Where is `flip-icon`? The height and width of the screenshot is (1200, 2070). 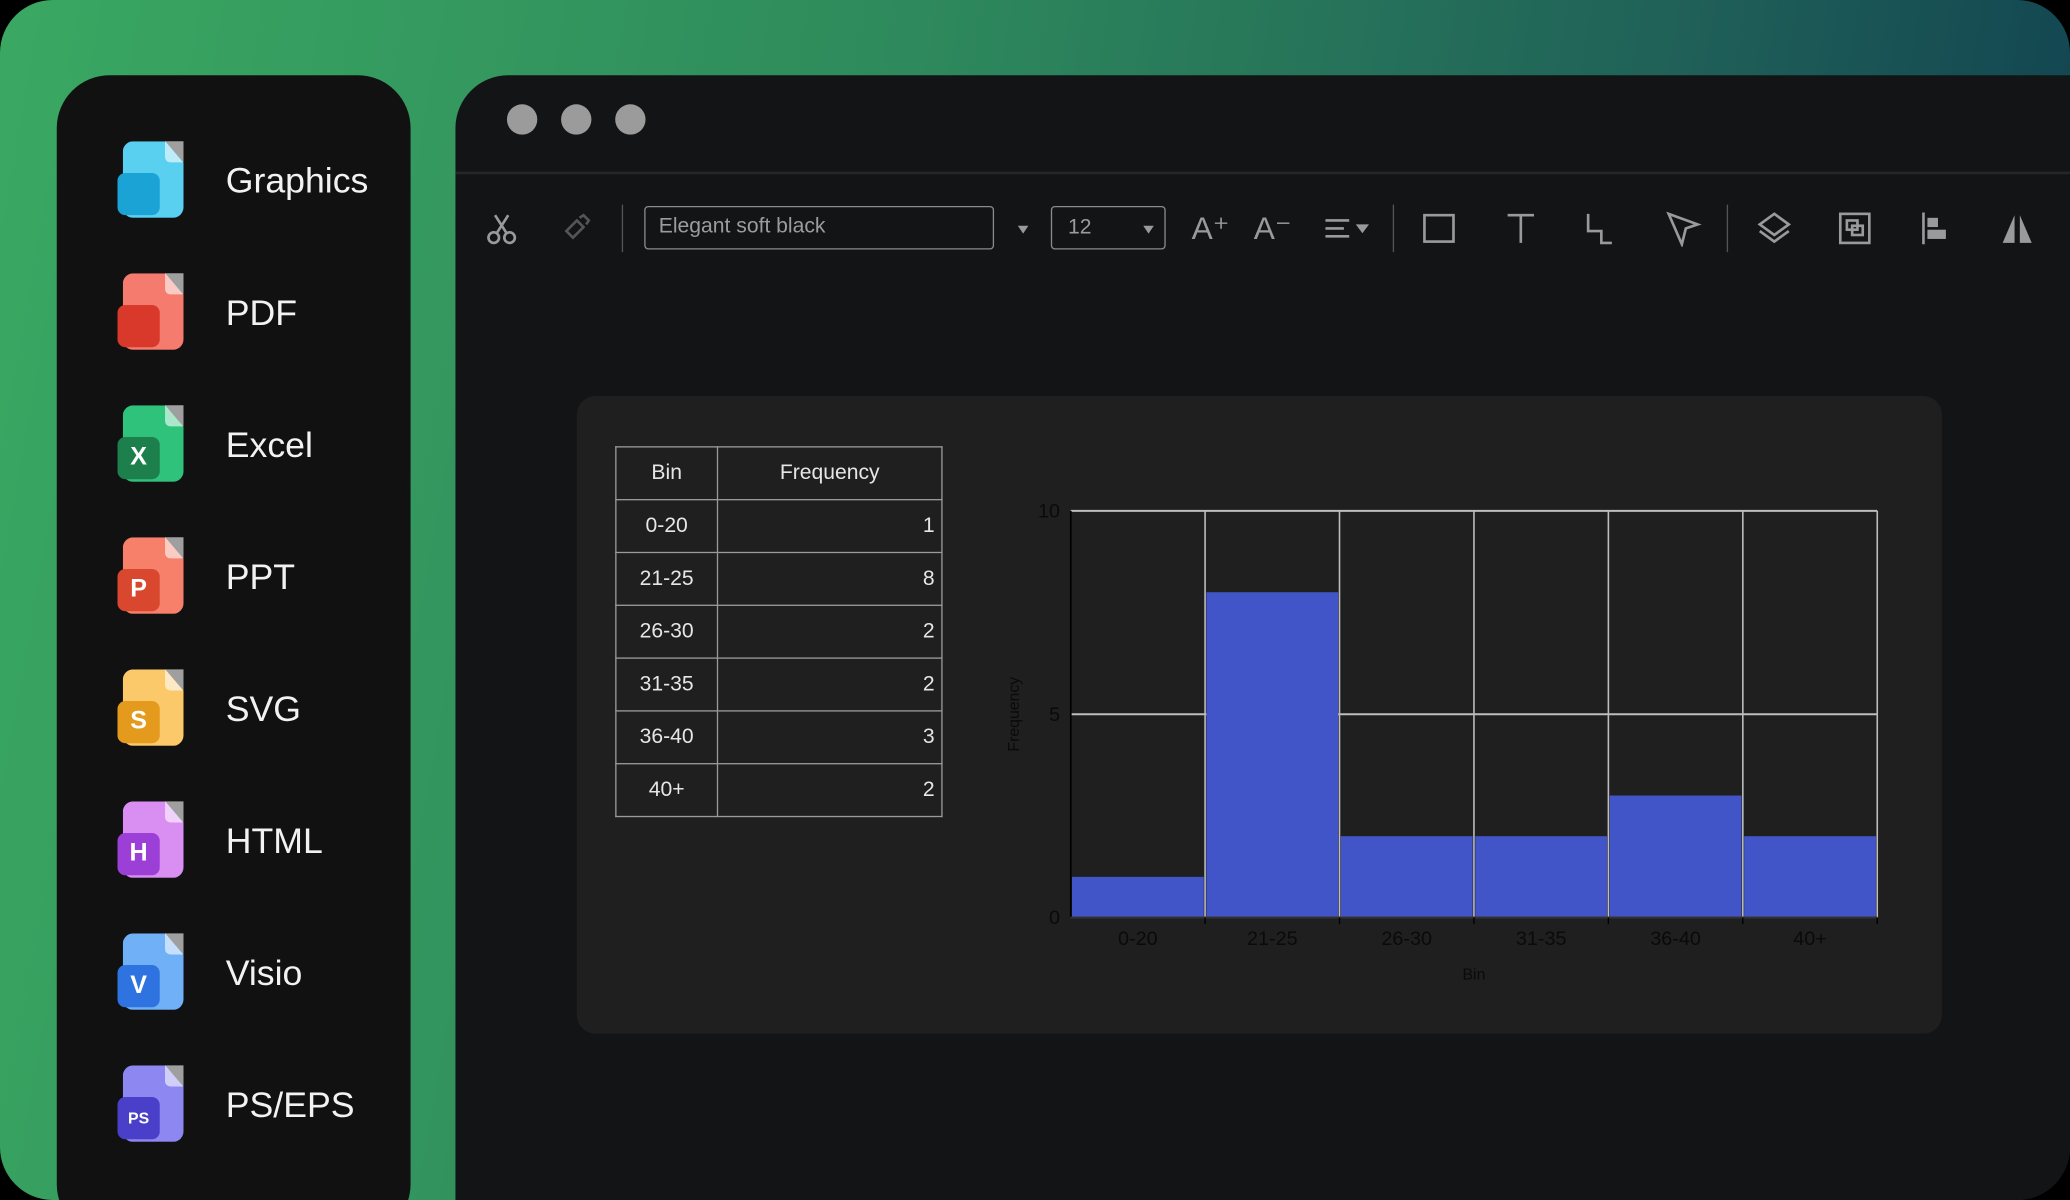
flip-icon is located at coordinates (2017, 229).